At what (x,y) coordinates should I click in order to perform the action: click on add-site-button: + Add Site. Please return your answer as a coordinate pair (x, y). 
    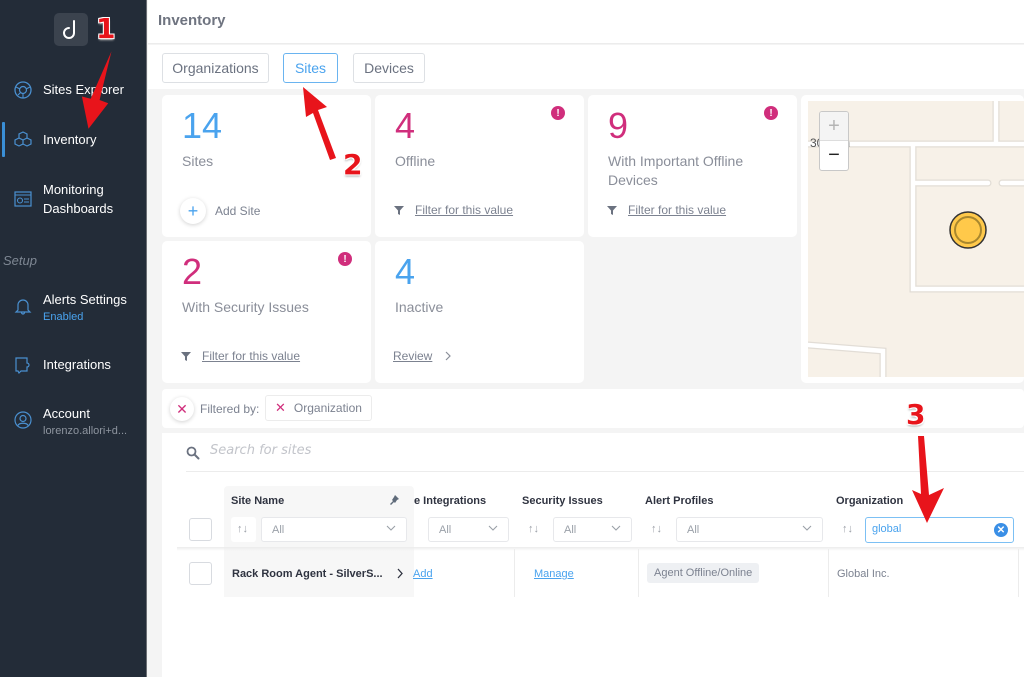
    Looking at the image, I should click on (220, 211).